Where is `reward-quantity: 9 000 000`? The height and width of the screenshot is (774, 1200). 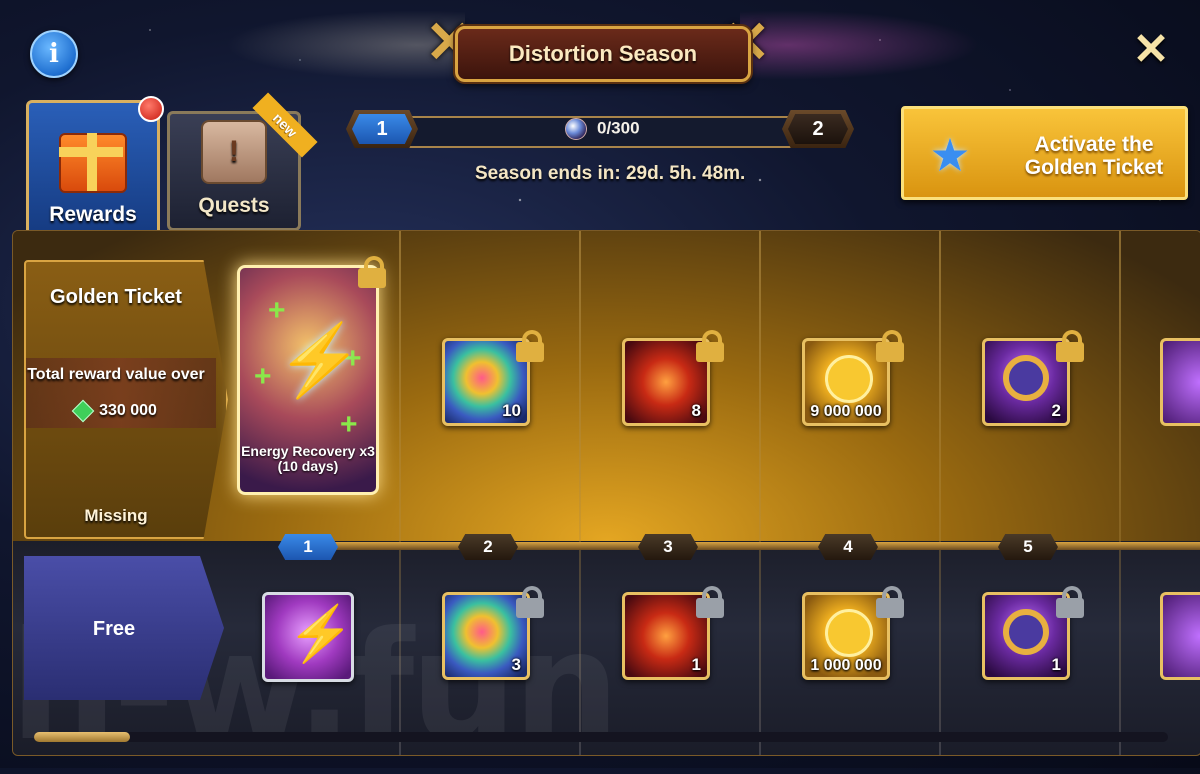
reward-quantity: 9 000 000 is located at coordinates (846, 411).